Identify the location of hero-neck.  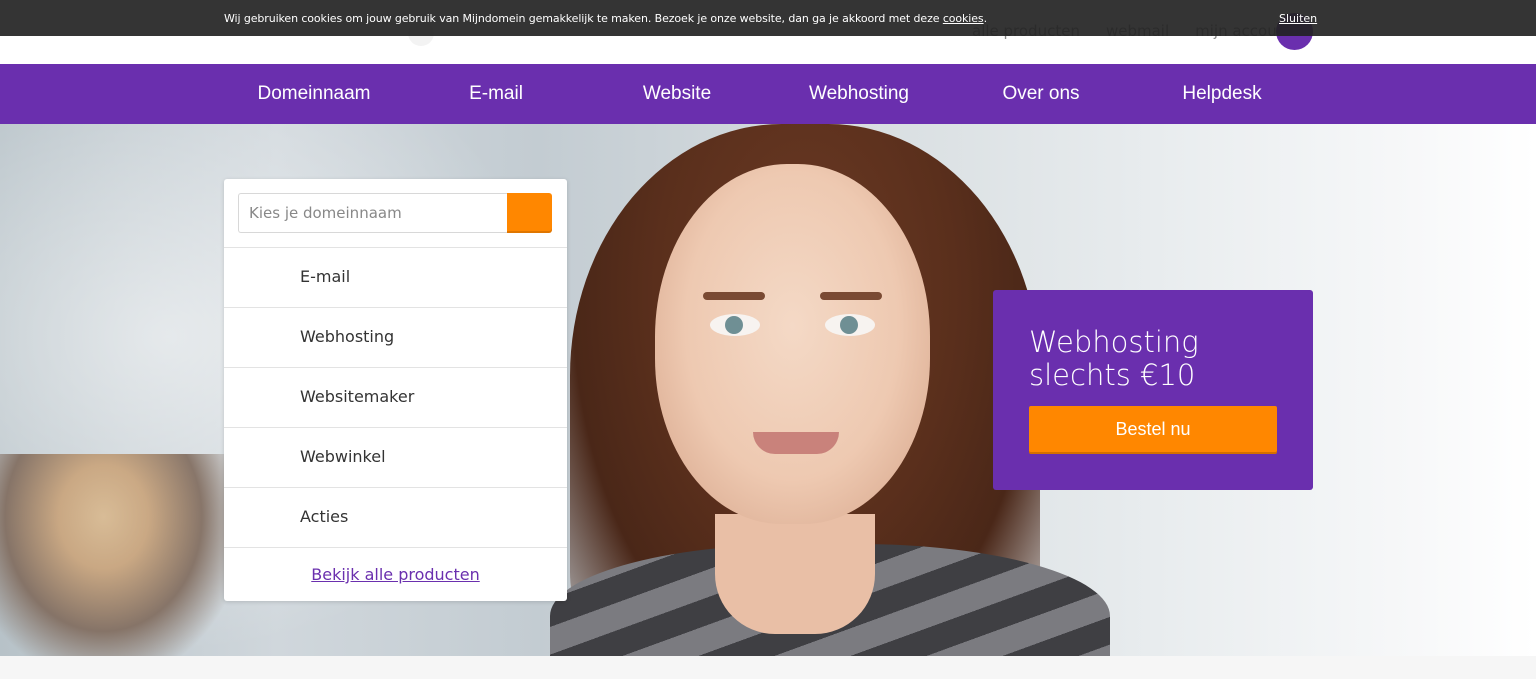
(795, 574).